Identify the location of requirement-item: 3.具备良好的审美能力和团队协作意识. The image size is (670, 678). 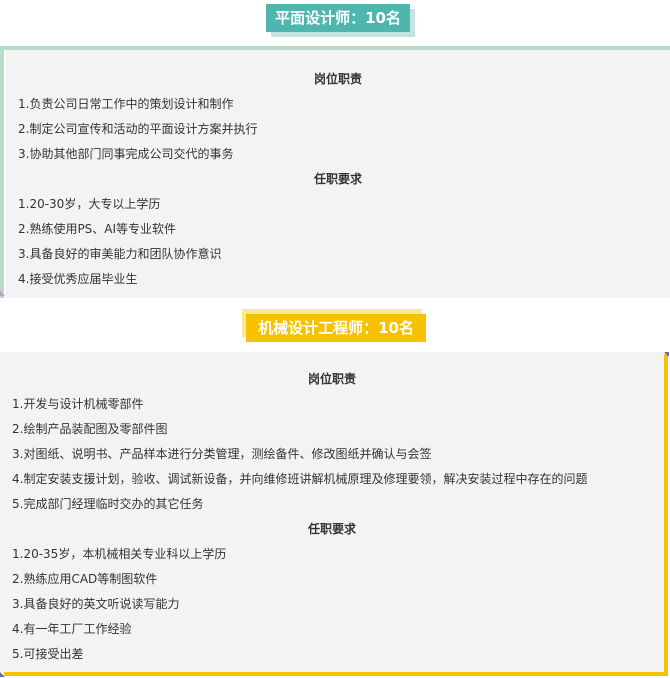
(120, 254).